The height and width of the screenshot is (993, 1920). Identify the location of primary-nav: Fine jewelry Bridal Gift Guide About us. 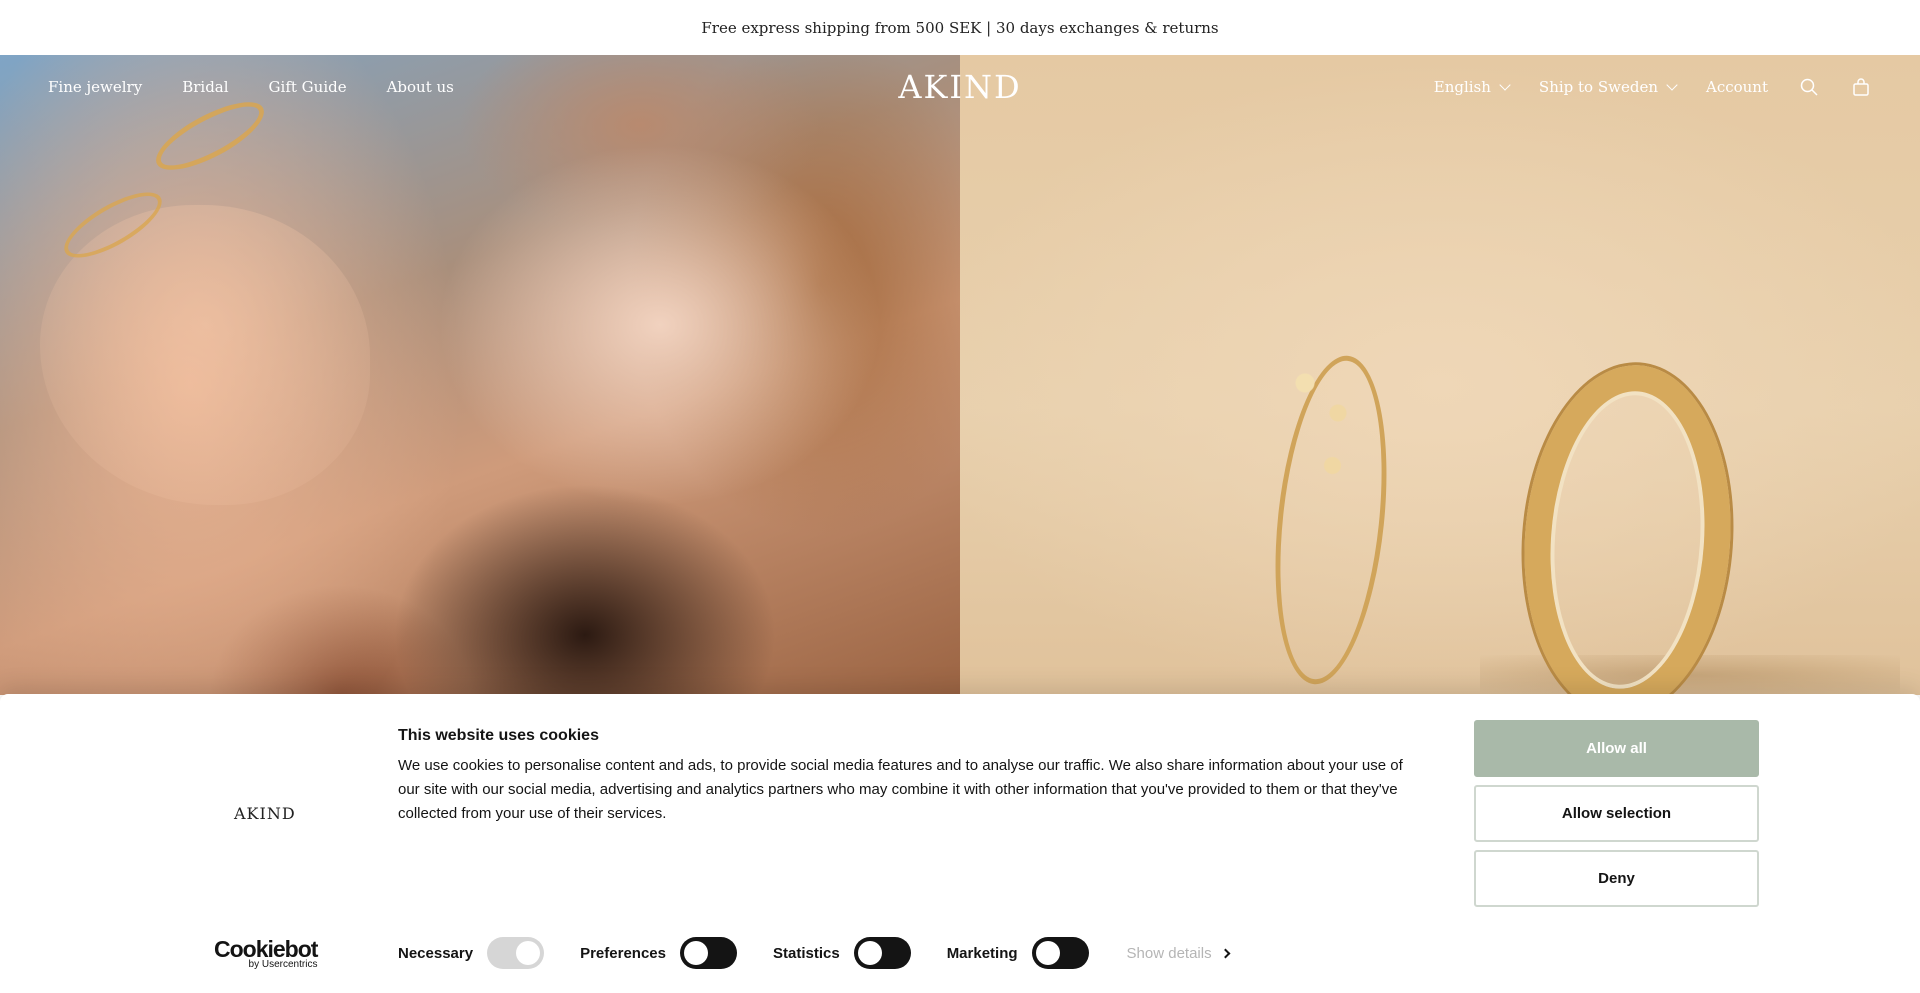
(251, 87).